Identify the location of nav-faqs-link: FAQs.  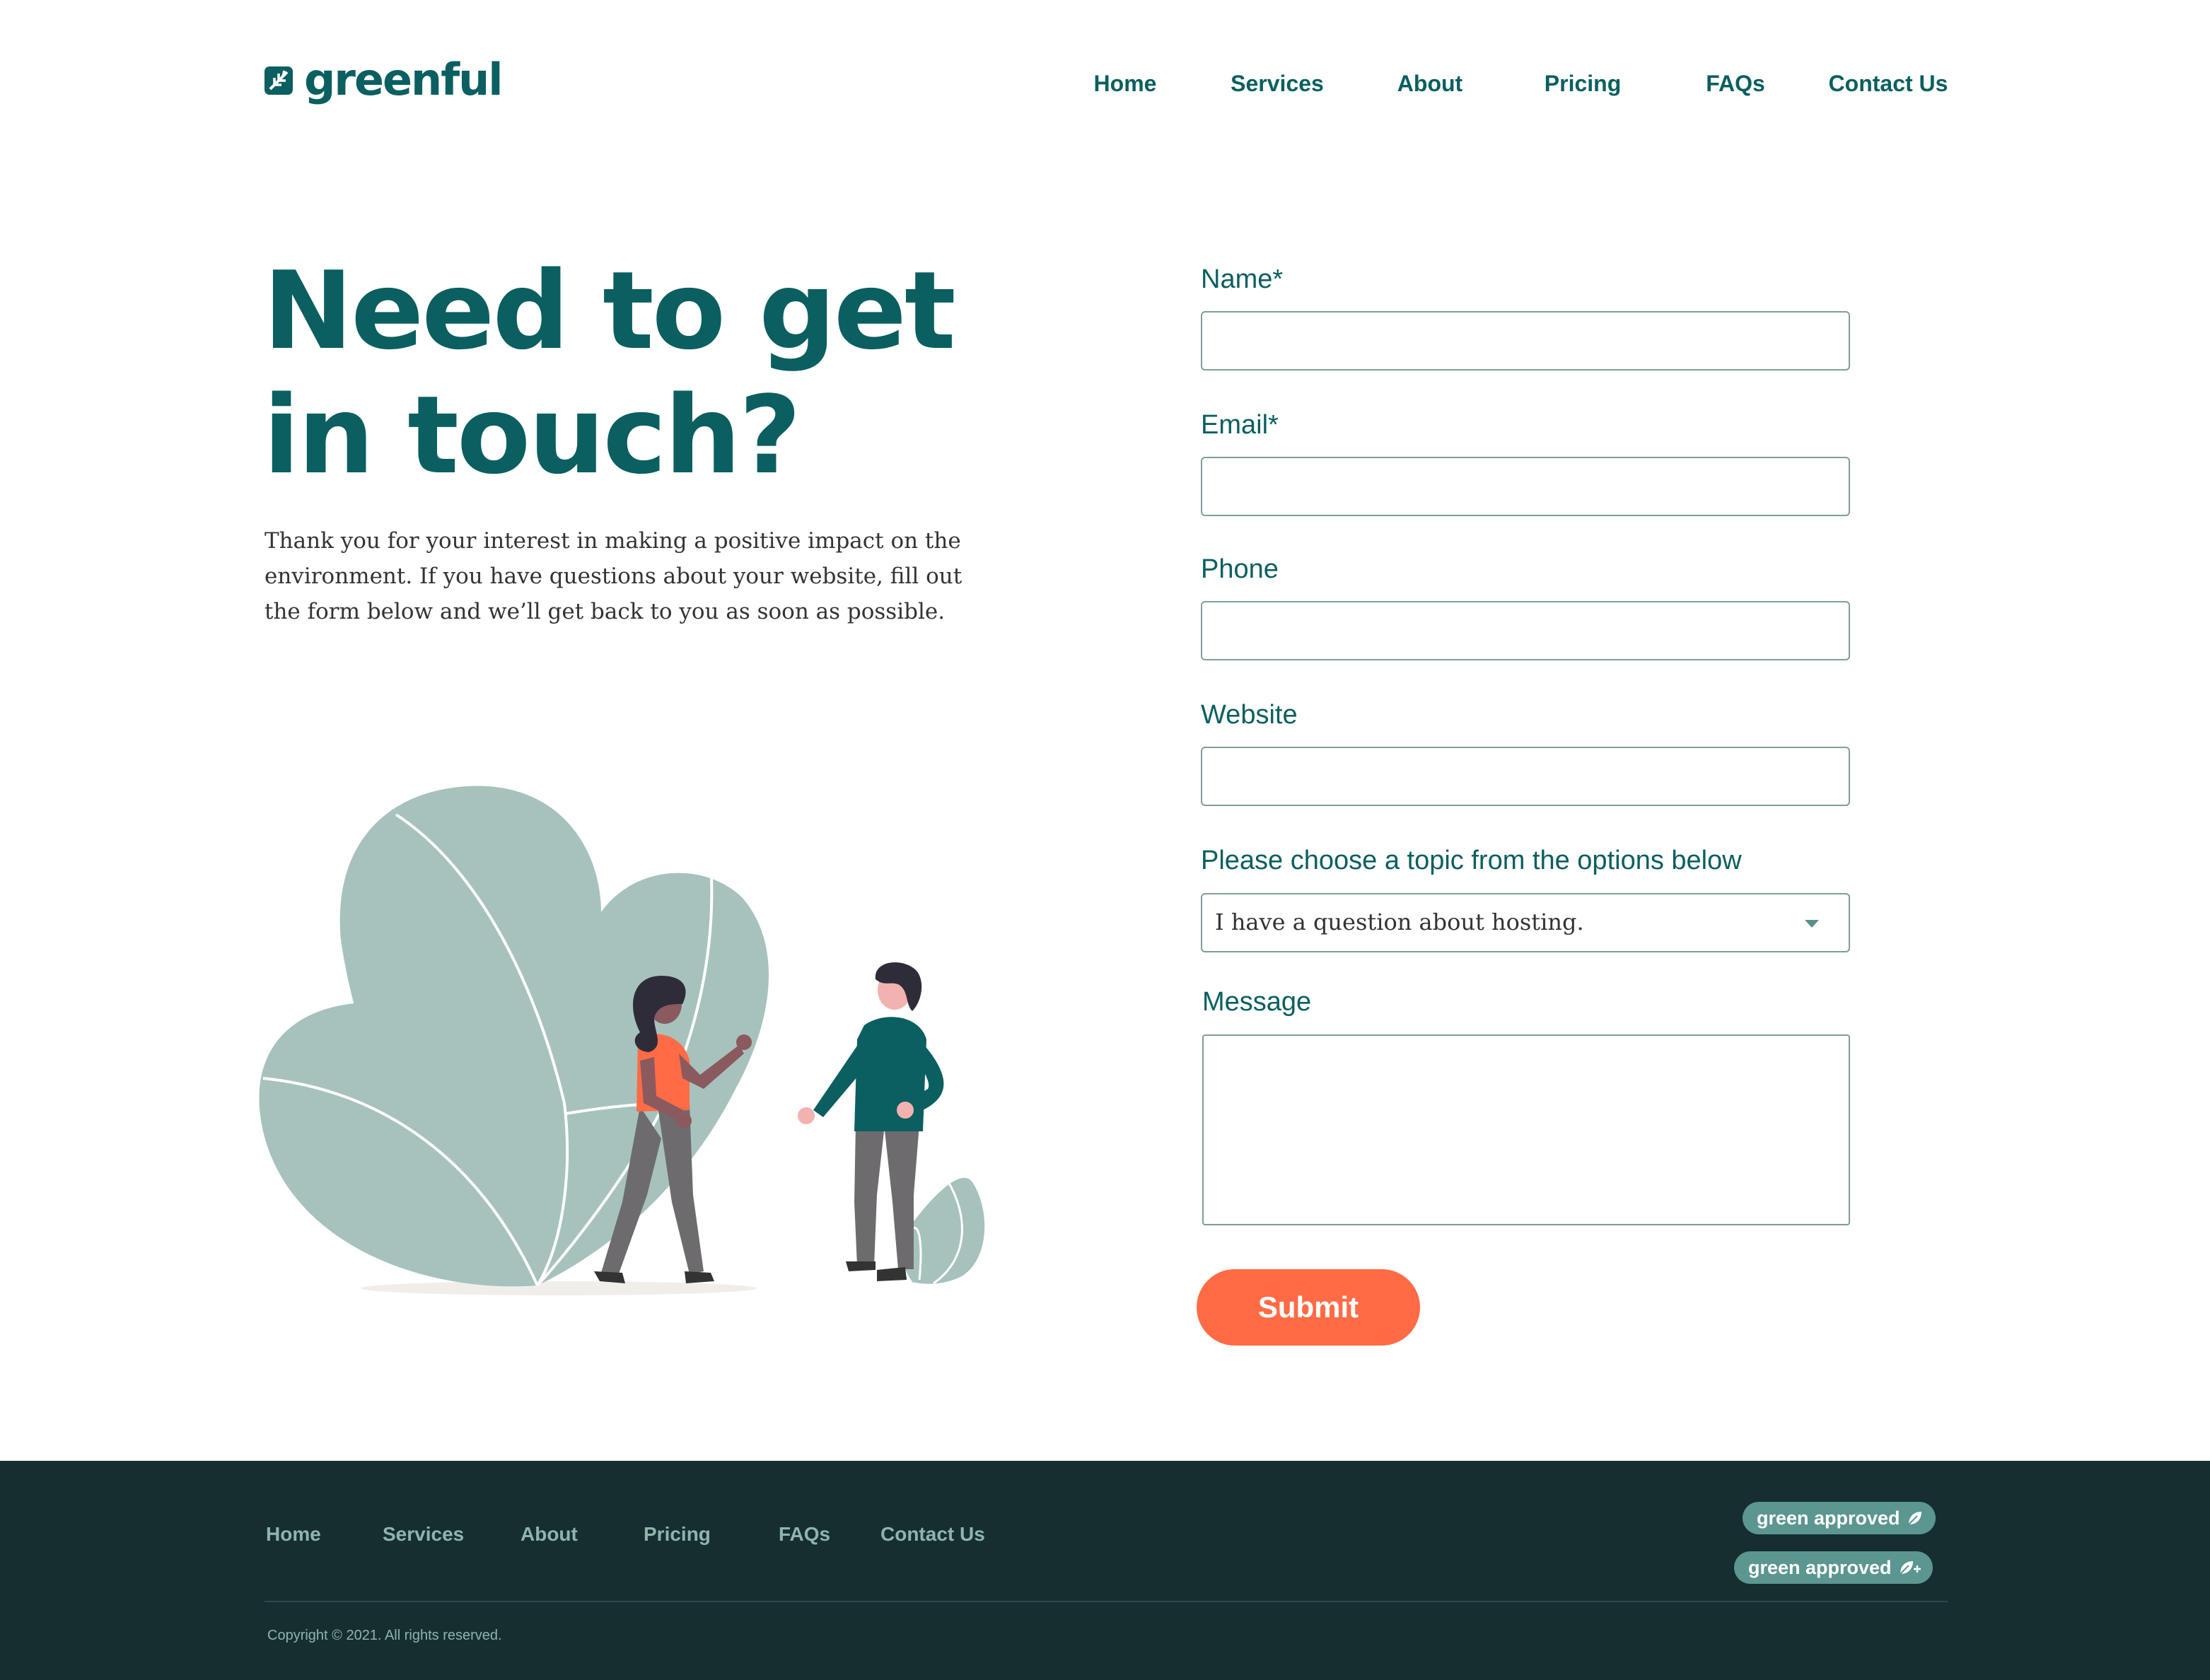
(1736, 84).